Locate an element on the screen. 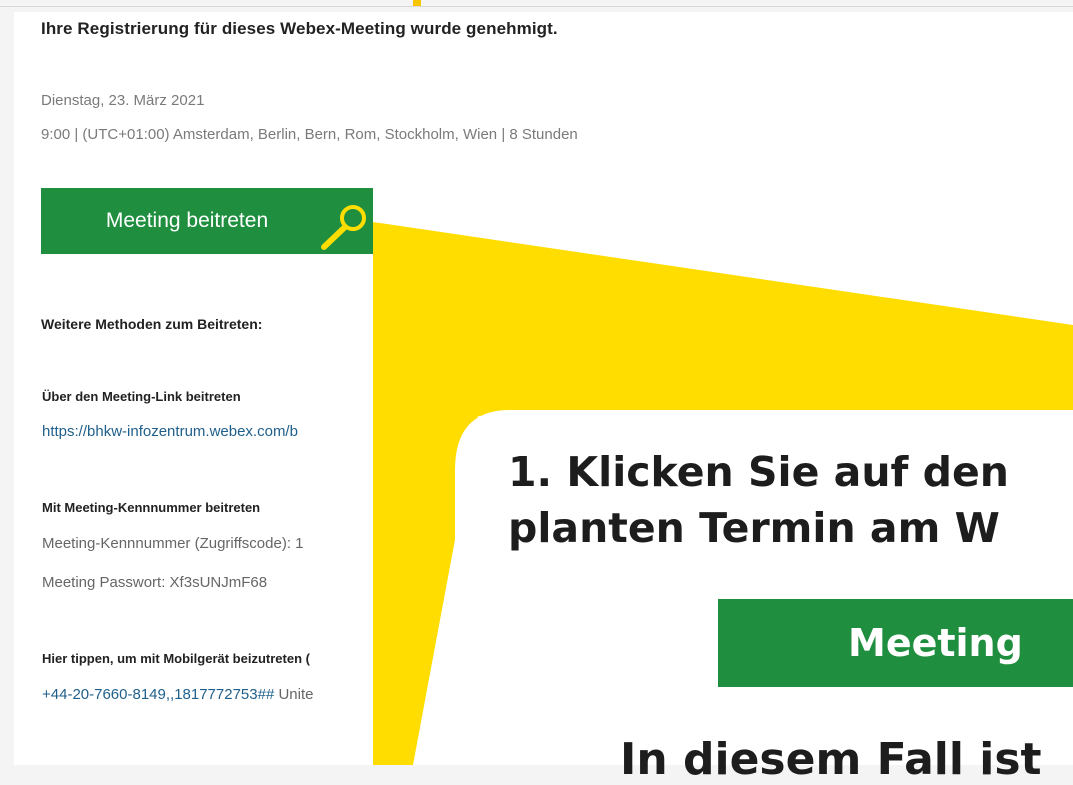  callout-bottom-text: In diesem Fall ist is located at coordinates (831, 759).